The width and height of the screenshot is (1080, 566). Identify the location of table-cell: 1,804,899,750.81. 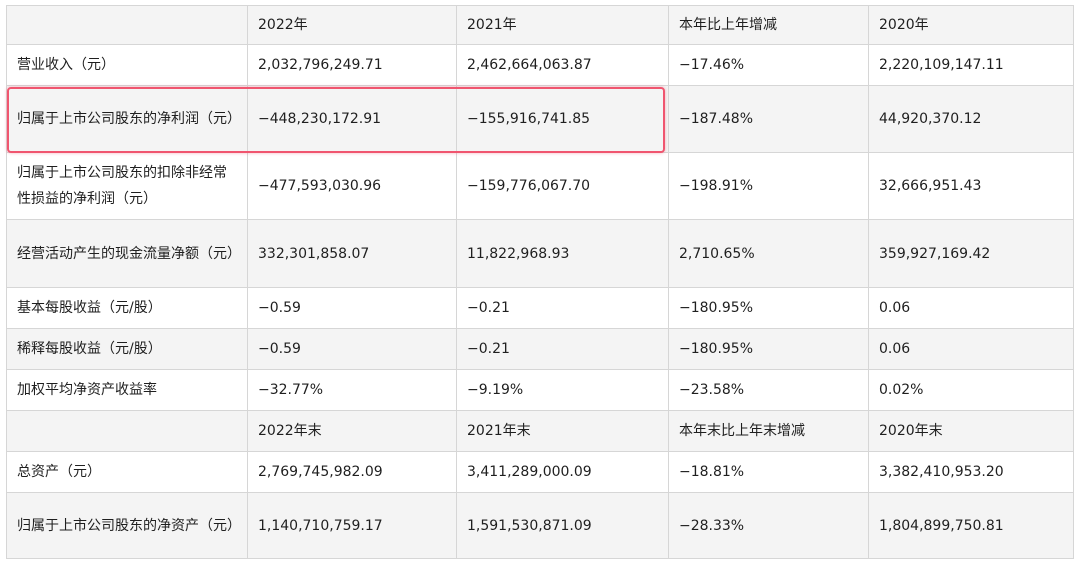
(971, 525).